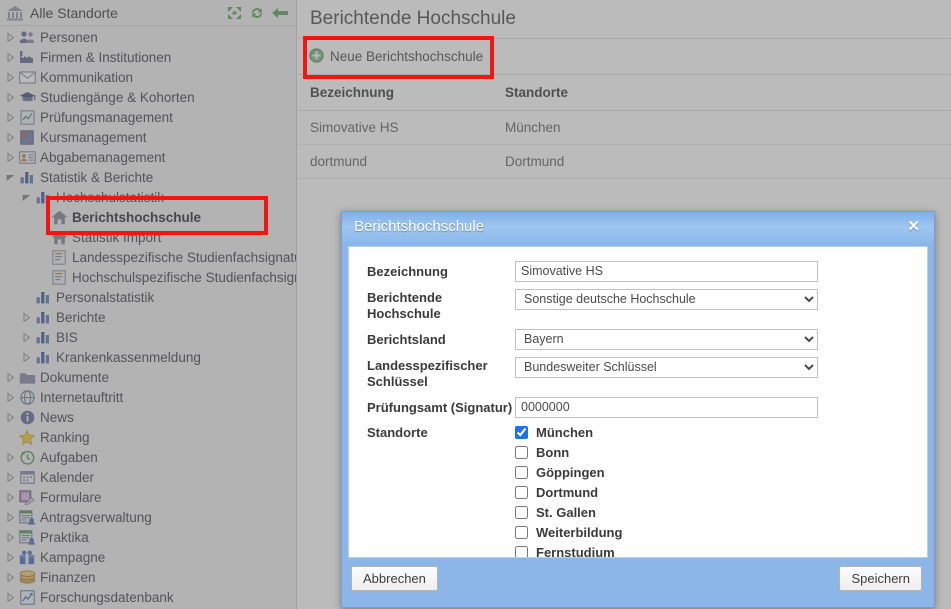 The width and height of the screenshot is (951, 609). What do you see at coordinates (148, 577) in the screenshot?
I see `sidebar-item-finanzen: Finanzen` at bounding box center [148, 577].